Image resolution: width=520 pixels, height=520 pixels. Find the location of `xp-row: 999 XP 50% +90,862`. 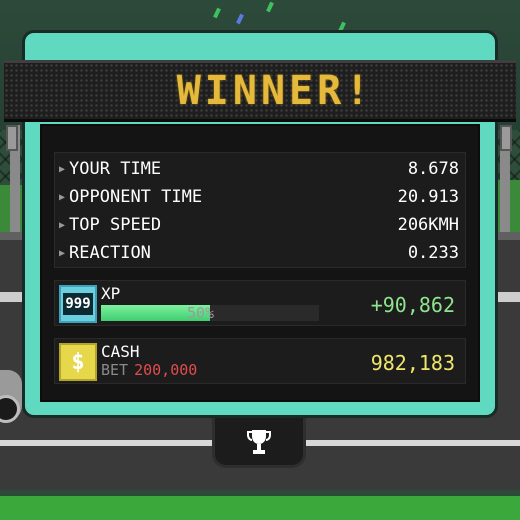

xp-row: 999 XP 50% +90,862 is located at coordinates (260, 303).